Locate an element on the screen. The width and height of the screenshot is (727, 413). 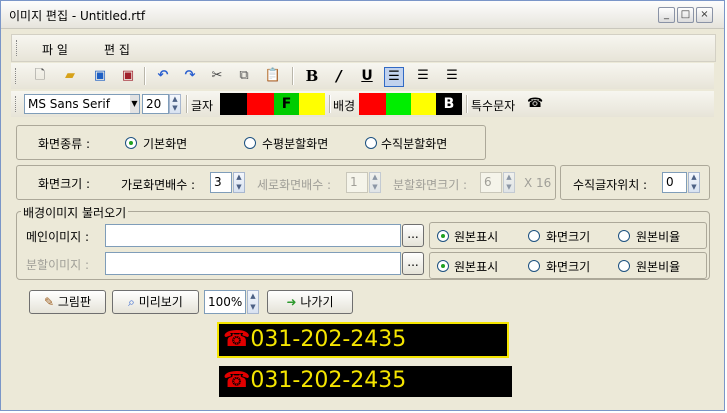
open-folder-icon: ▰ is located at coordinates (70, 76).